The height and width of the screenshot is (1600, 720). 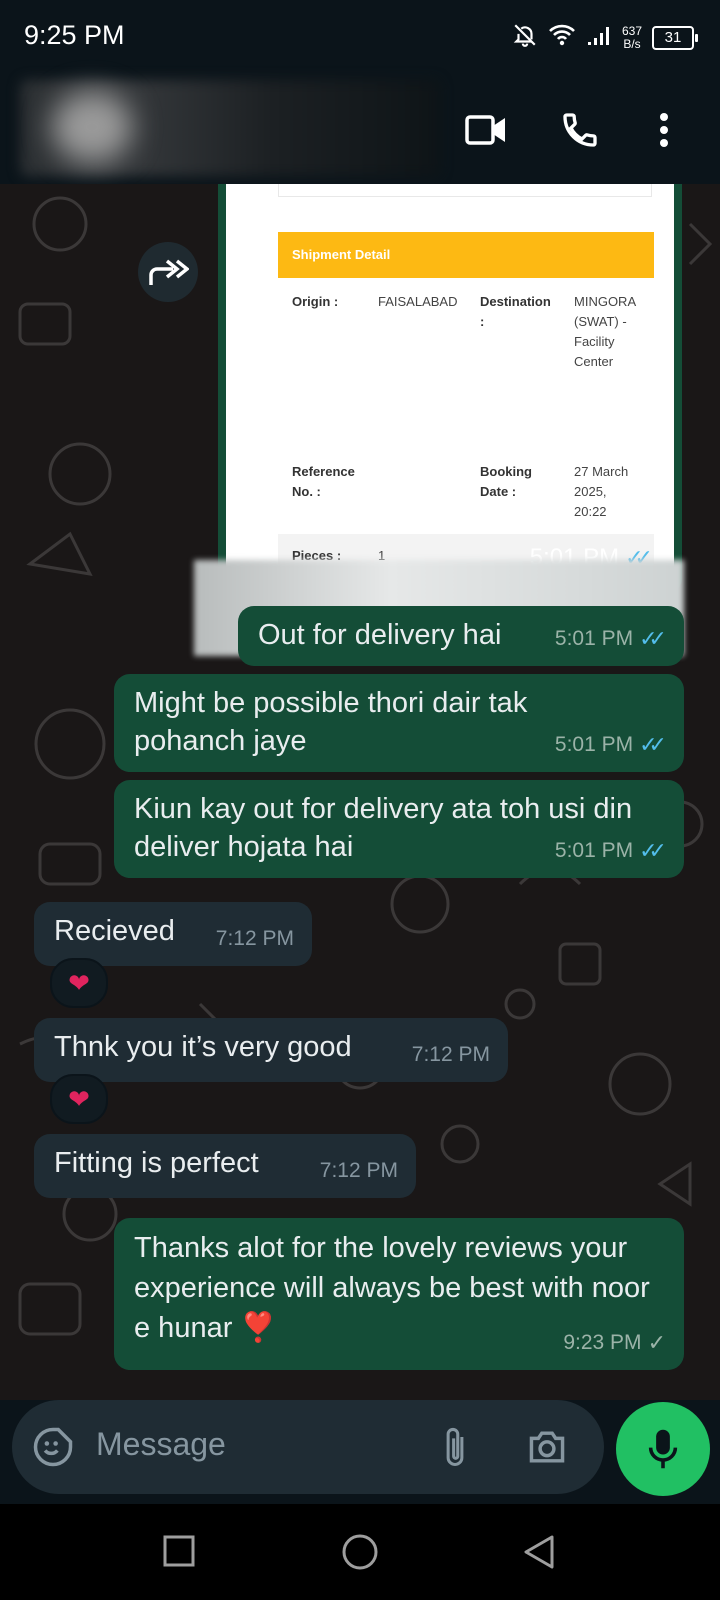 I want to click on booking-label-line-2: Date :, so click(x=498, y=491).